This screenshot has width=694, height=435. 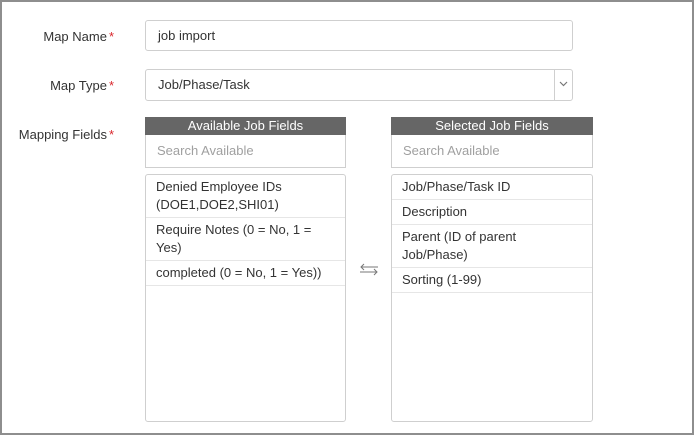 I want to click on available-search-input: Search Available, so click(x=245, y=151).